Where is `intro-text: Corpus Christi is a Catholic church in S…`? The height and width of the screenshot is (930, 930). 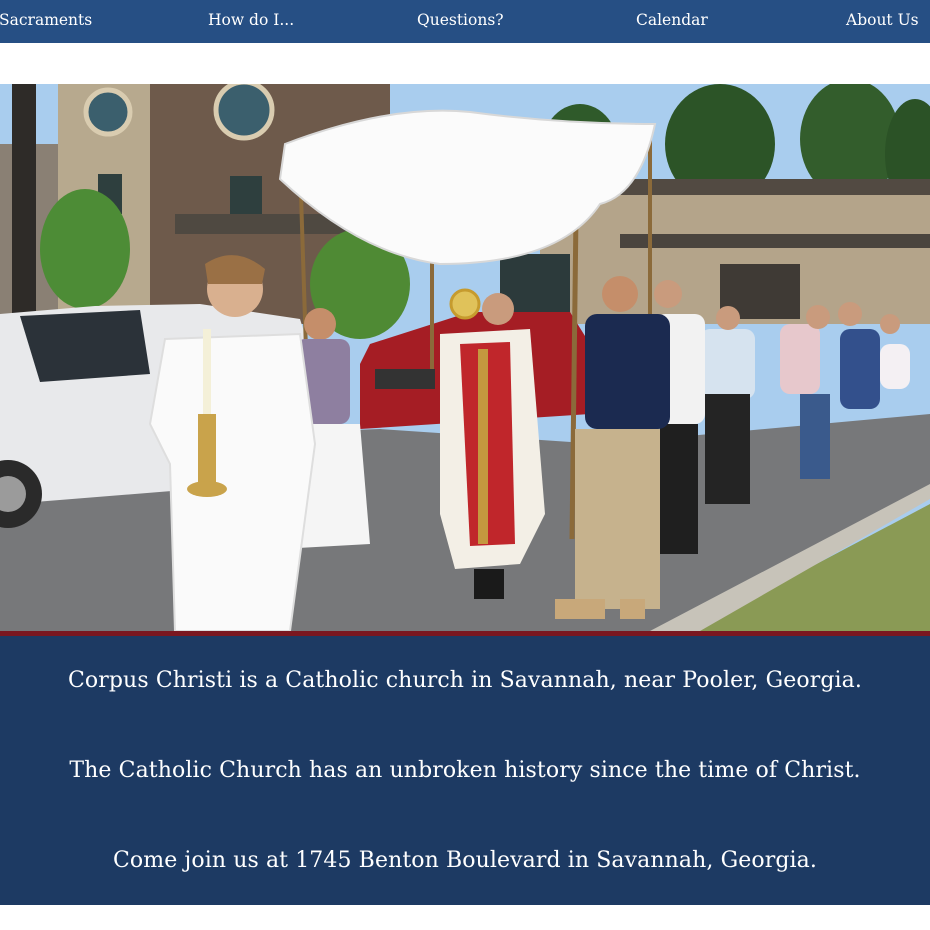
intro-text: Corpus Christi is a Catholic church in S… is located at coordinates (464, 680).